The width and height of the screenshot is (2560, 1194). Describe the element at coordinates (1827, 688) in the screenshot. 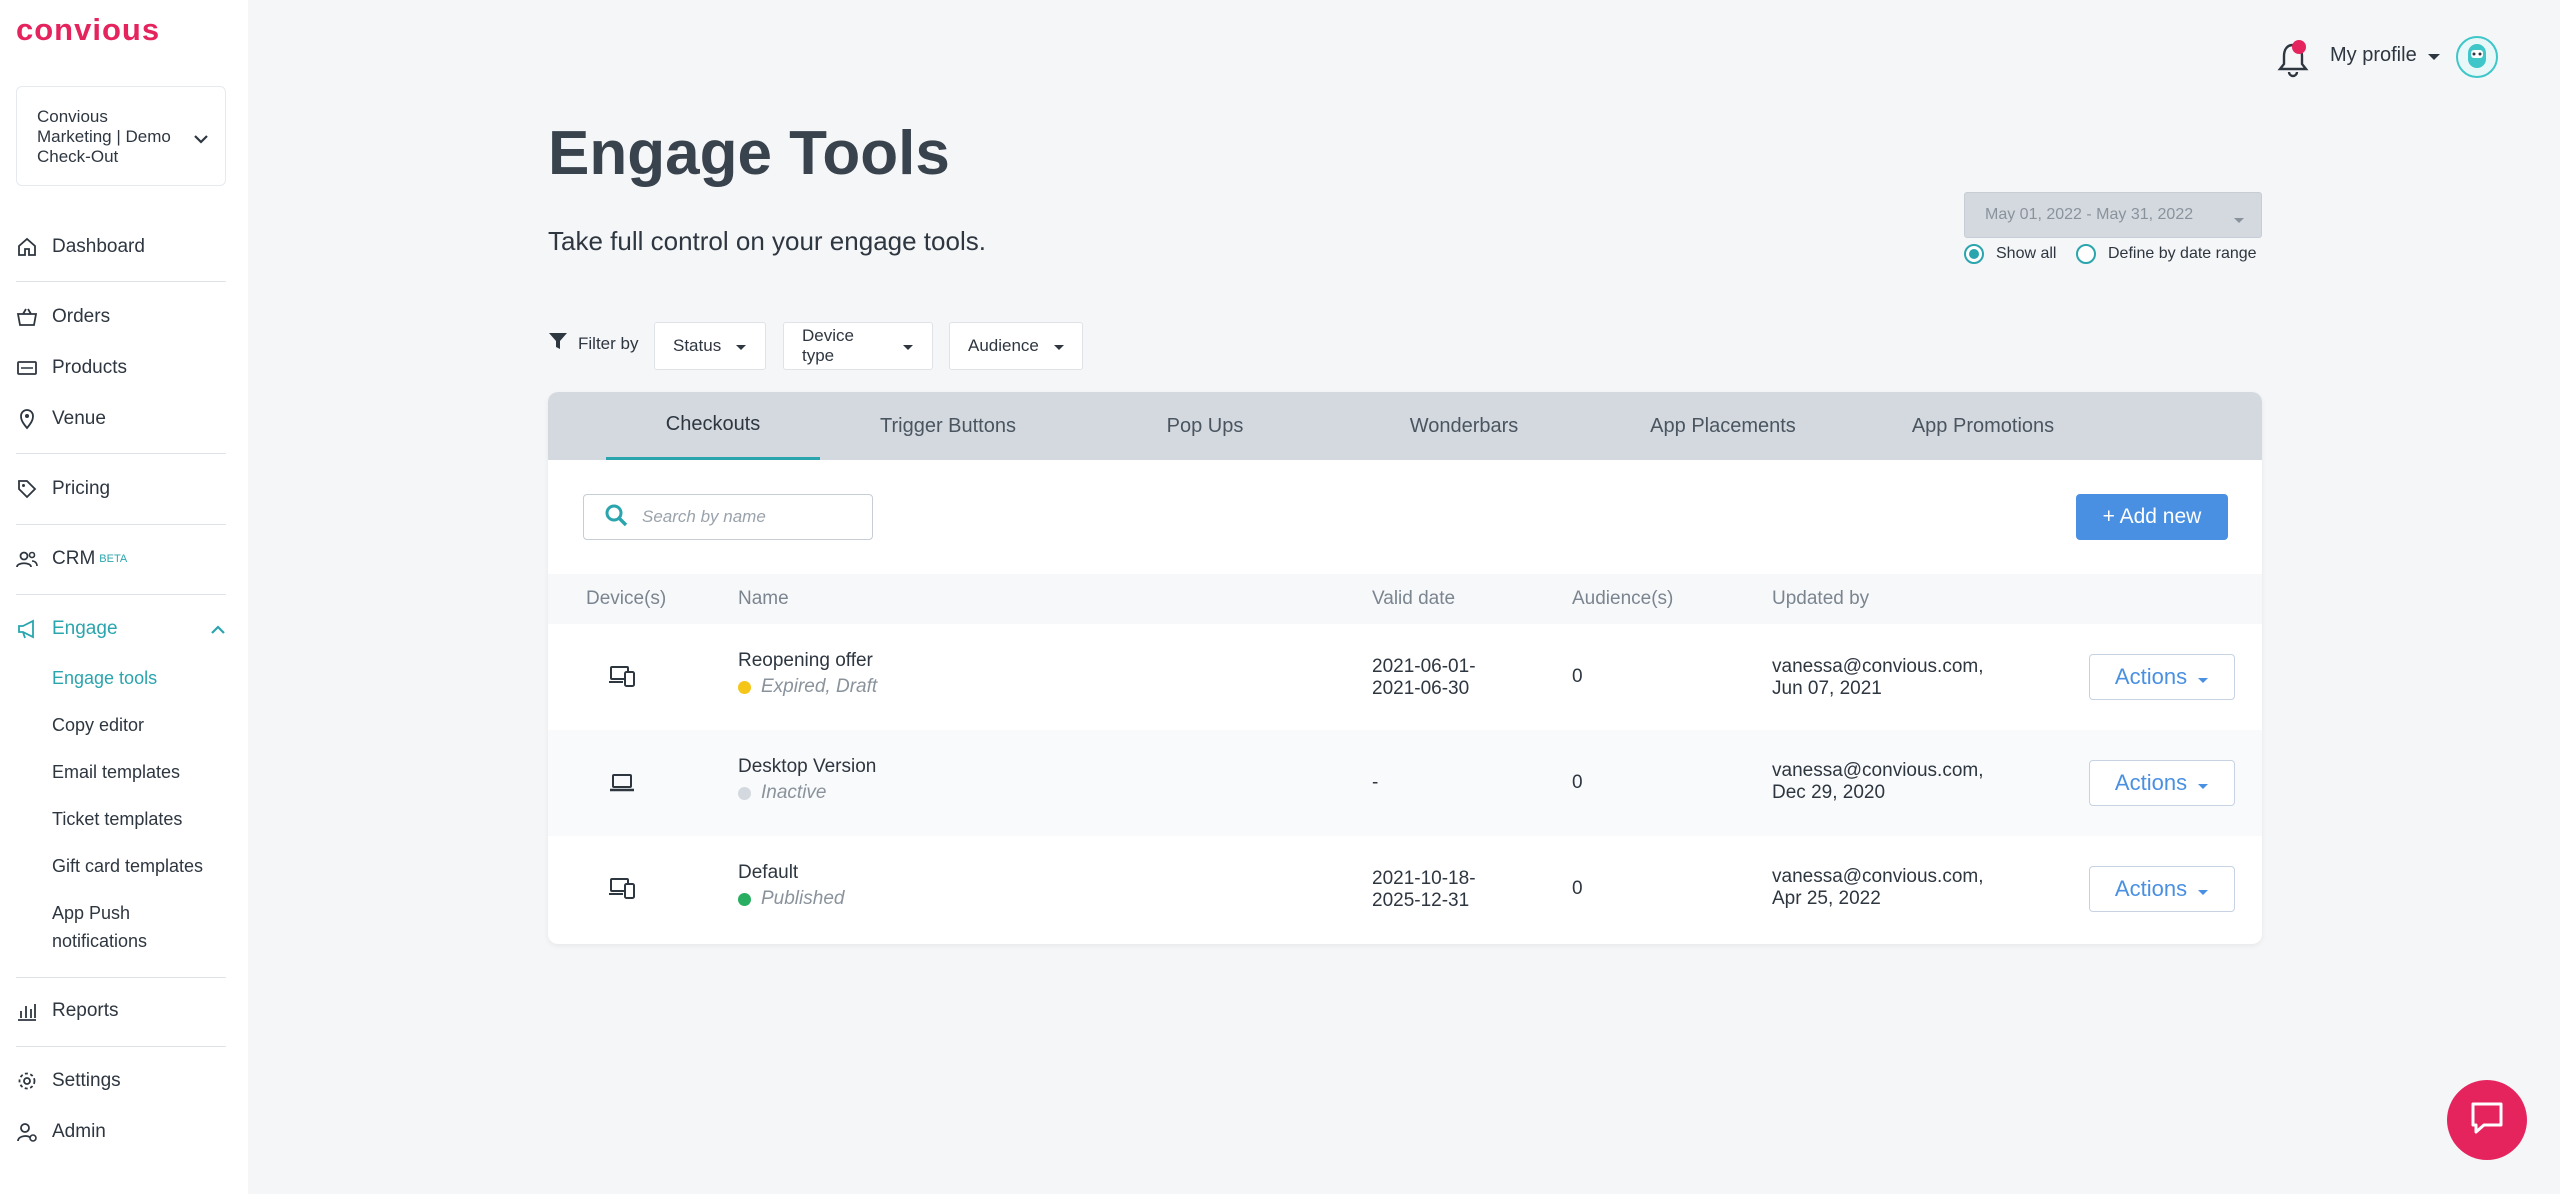

I see `updated-by-date: Jun 07, 2021` at that location.